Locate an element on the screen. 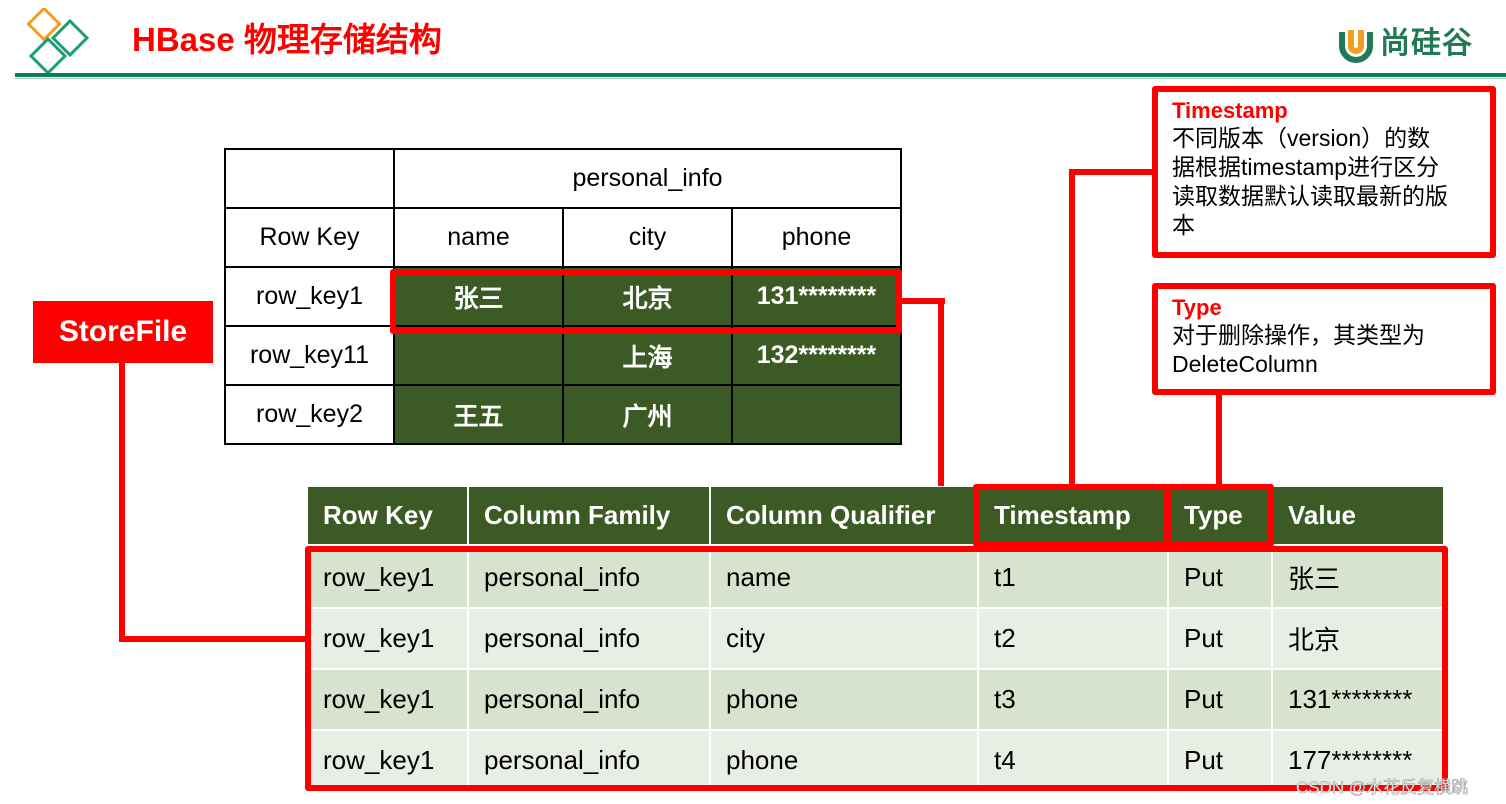 Image resolution: width=1506 pixels, height=804 pixels. timestamp-connector-horizontal is located at coordinates (1112, 172).